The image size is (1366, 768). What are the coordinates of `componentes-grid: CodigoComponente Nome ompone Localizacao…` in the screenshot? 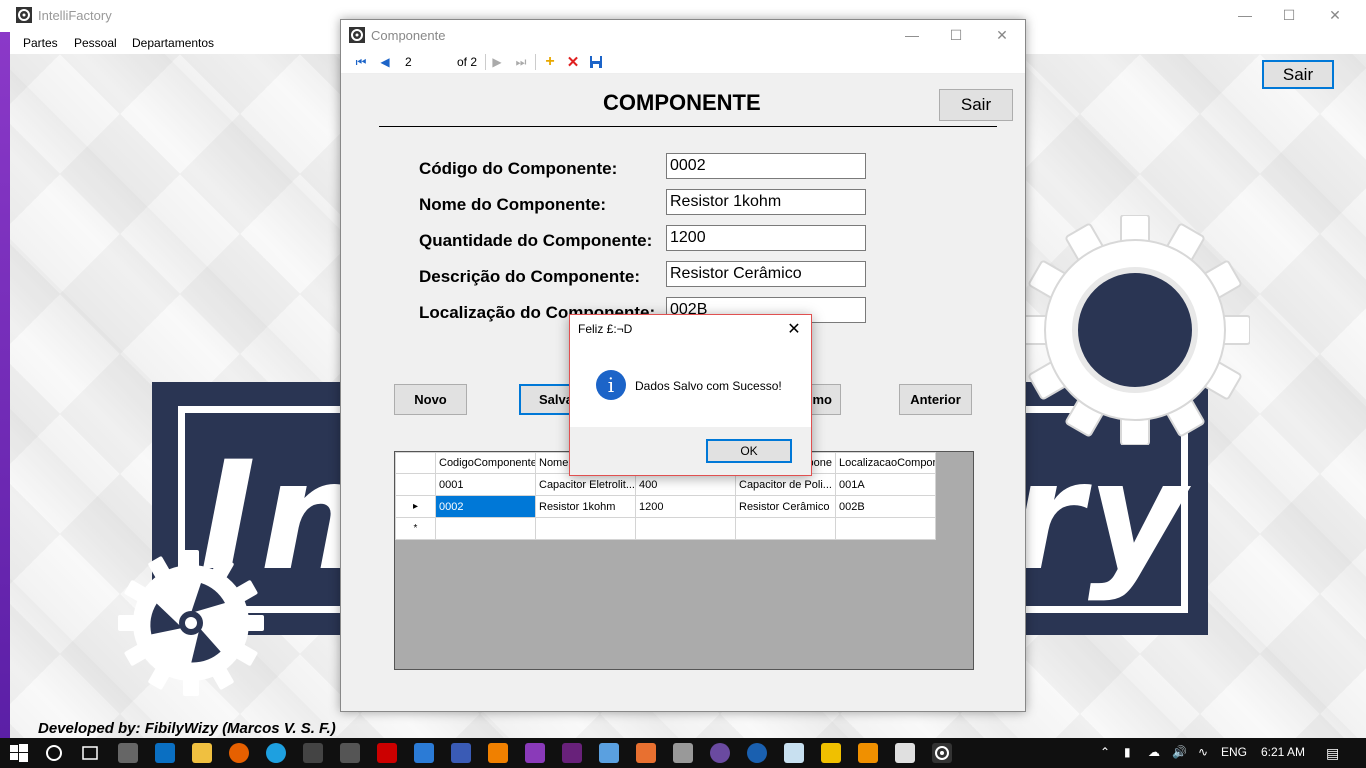 It's located at (684, 560).